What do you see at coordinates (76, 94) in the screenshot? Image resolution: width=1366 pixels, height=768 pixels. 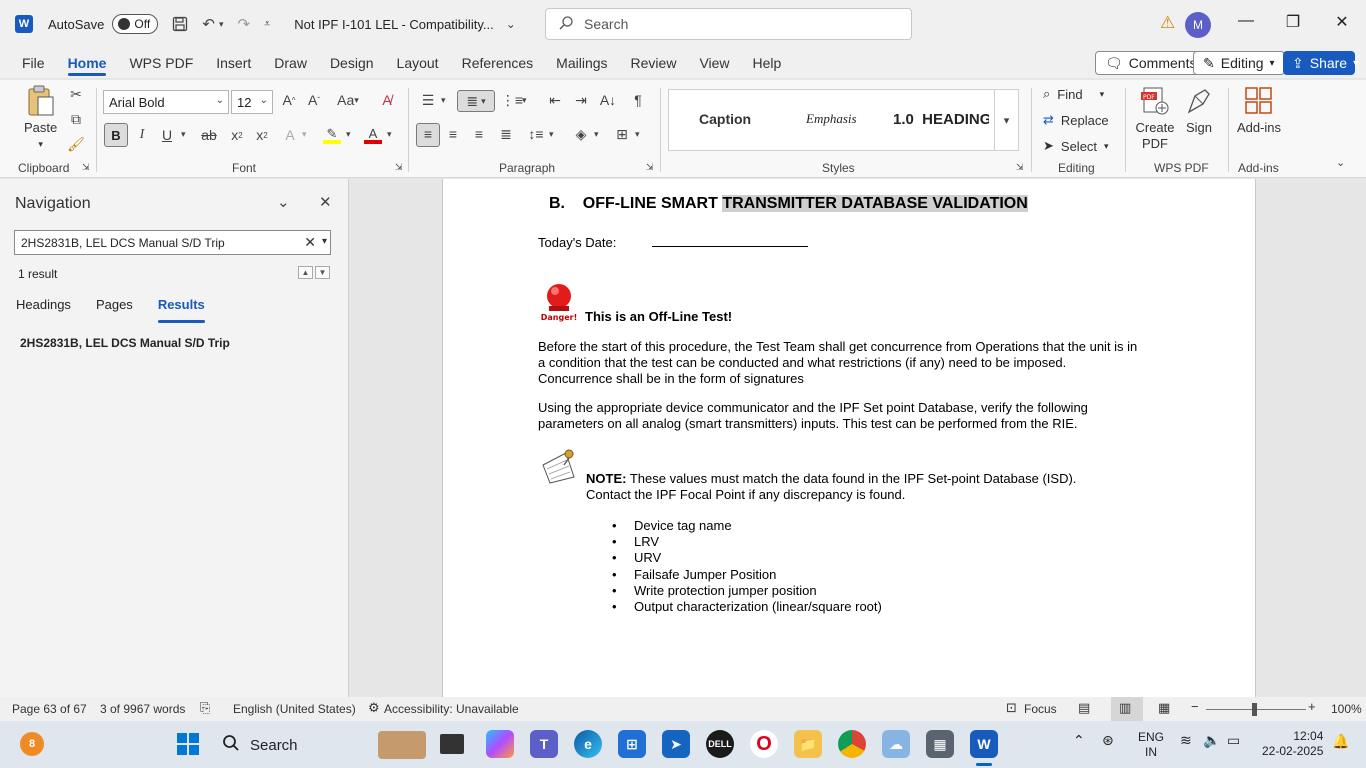 I see `cut-icon: ✂` at bounding box center [76, 94].